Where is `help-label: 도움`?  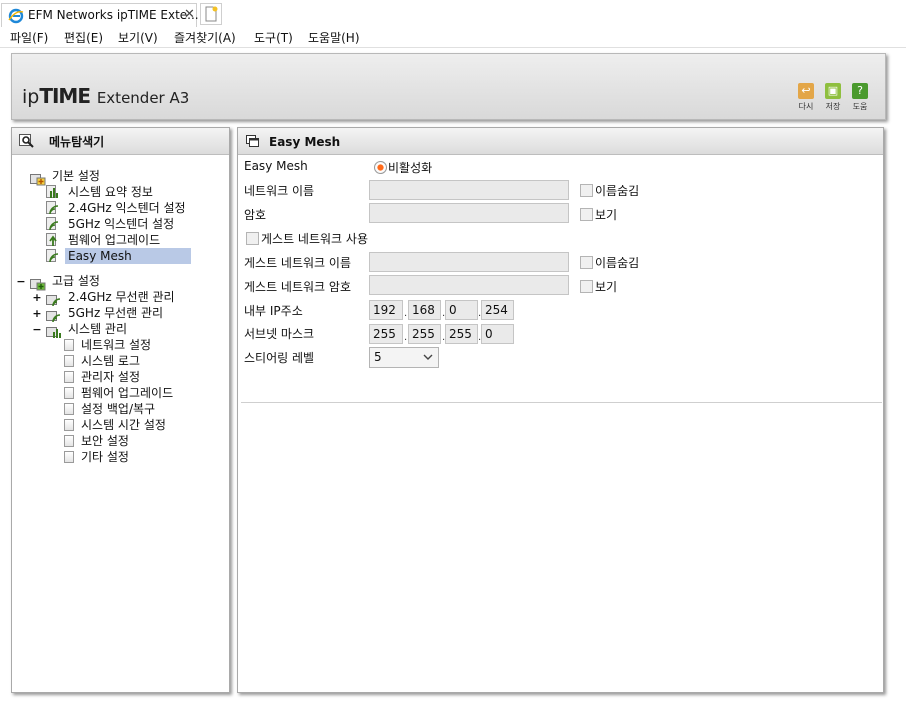
help-label: 도움 is located at coordinates (860, 106).